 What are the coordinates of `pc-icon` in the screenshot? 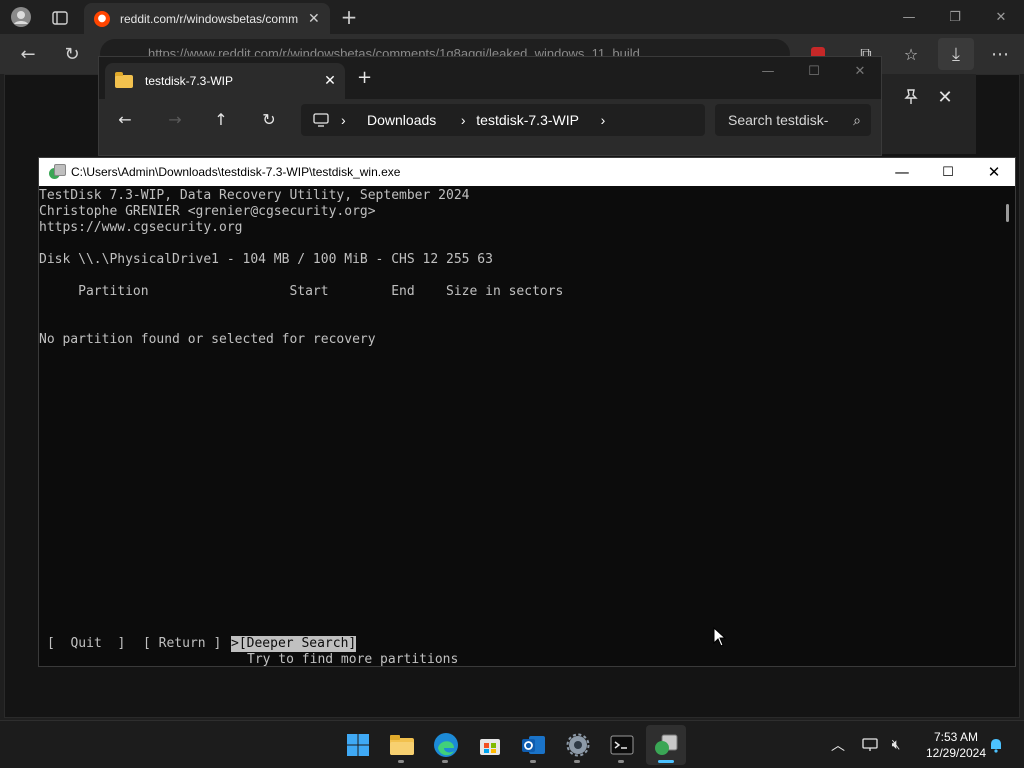 It's located at (321, 120).